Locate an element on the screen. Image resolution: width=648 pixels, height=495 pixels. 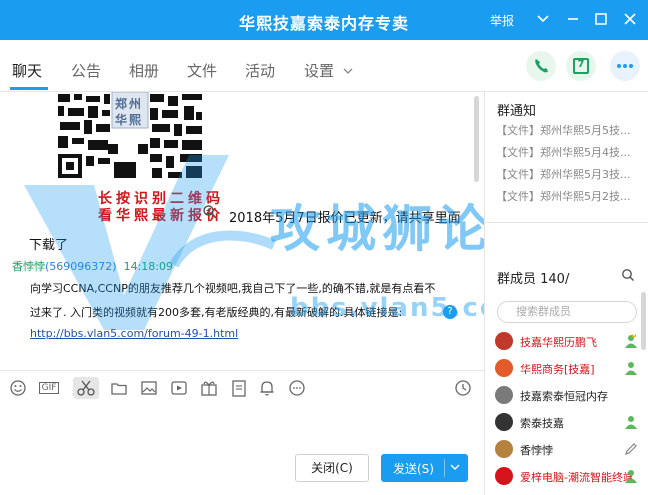
more-icon is located at coordinates (625, 74).